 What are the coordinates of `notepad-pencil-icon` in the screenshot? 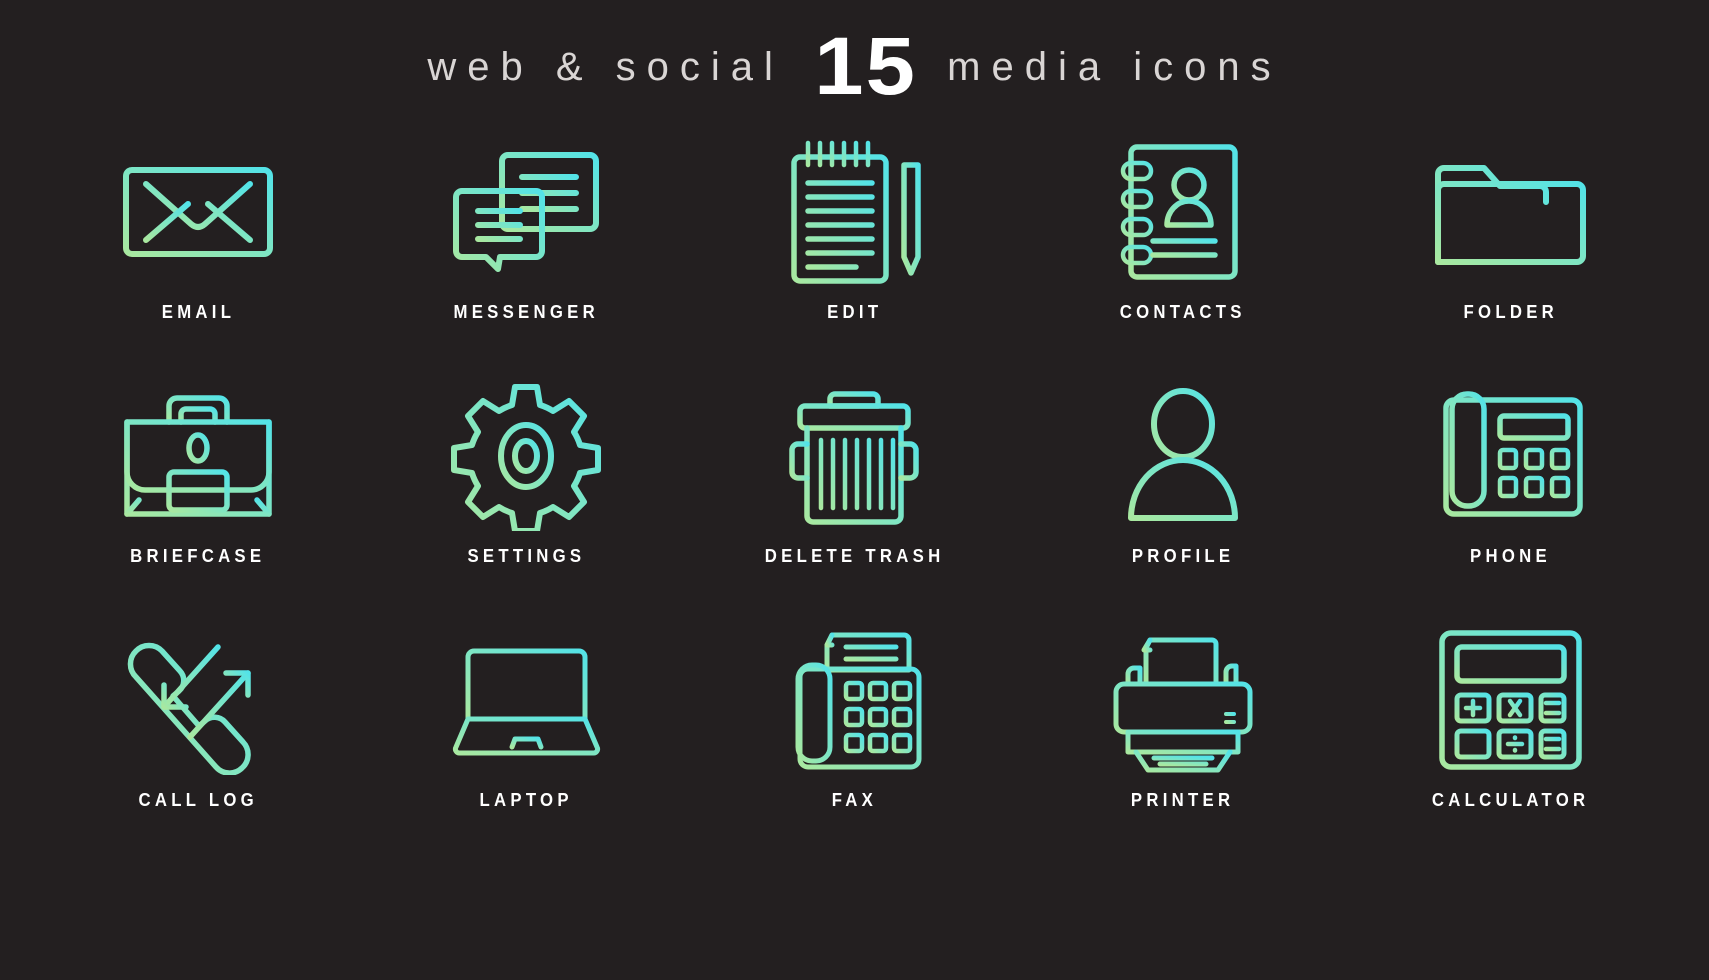 It's located at (854, 212).